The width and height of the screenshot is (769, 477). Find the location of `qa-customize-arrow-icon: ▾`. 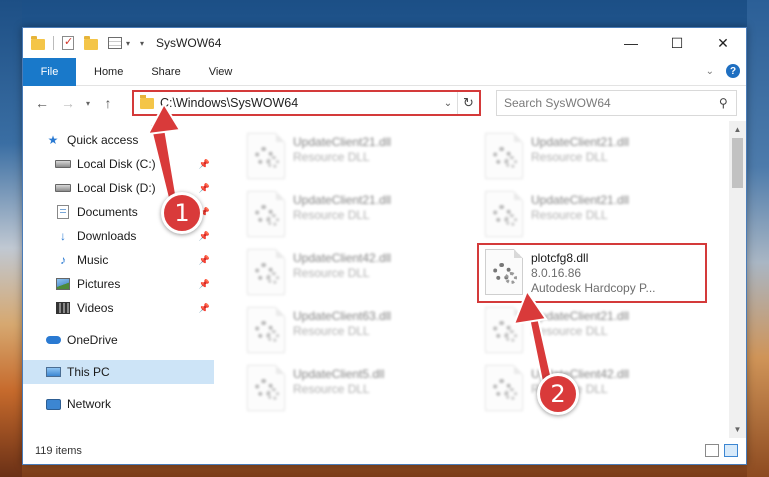

qa-customize-arrow-icon: ▾ is located at coordinates (142, 43).